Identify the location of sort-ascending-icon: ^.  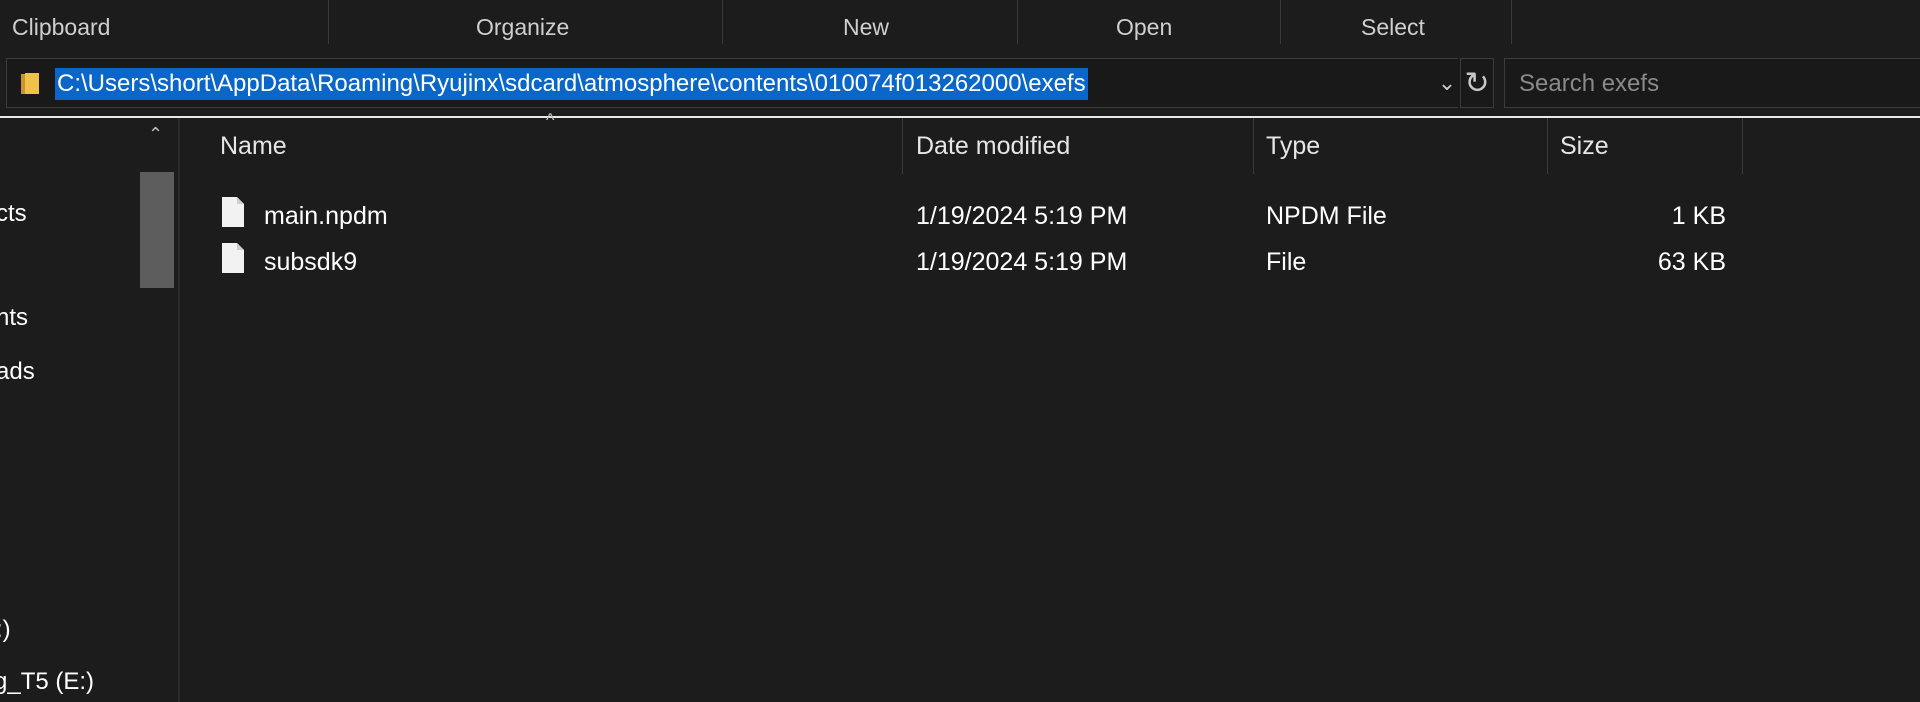
(550, 120).